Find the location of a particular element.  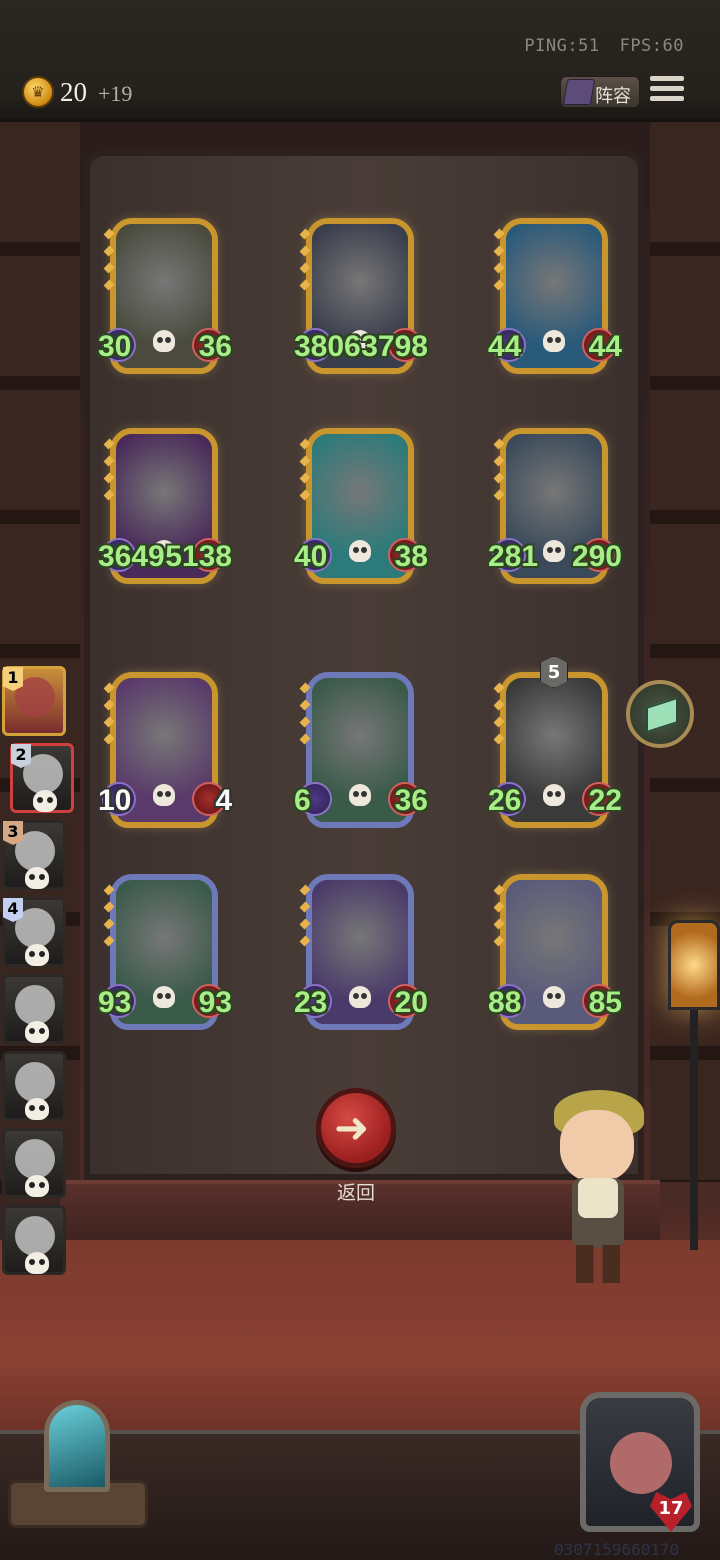

unit-card: 3806 3798 is located at coordinates (361, 298).